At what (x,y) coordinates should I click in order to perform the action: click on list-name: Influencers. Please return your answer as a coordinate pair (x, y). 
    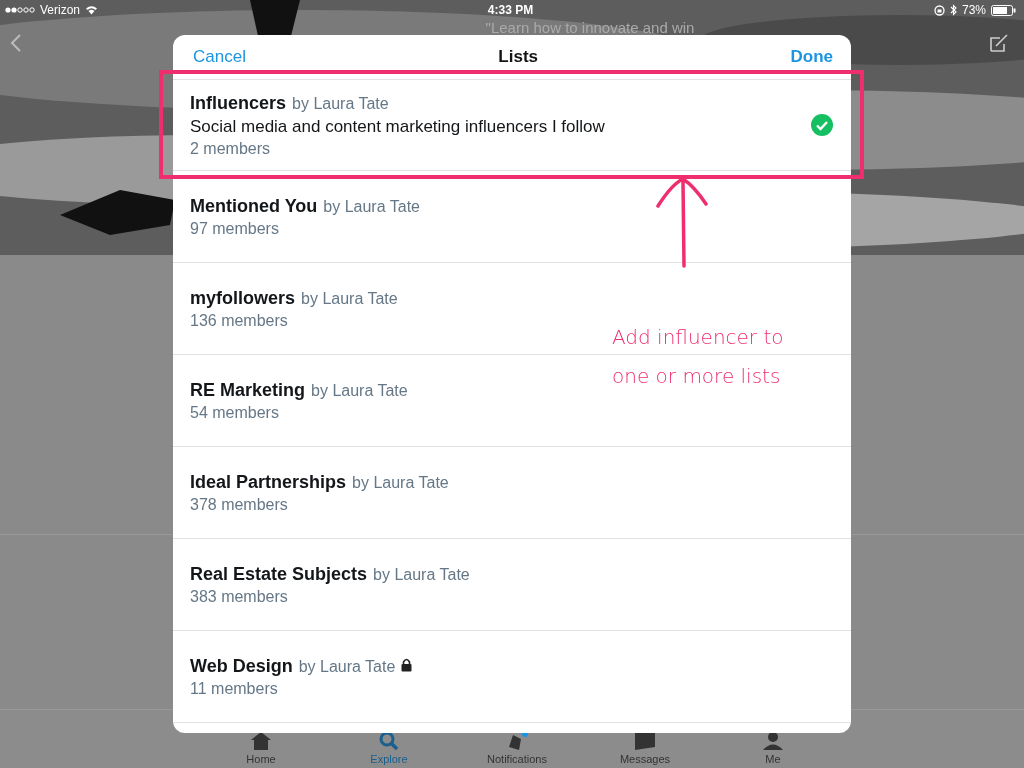
    Looking at the image, I should click on (238, 103).